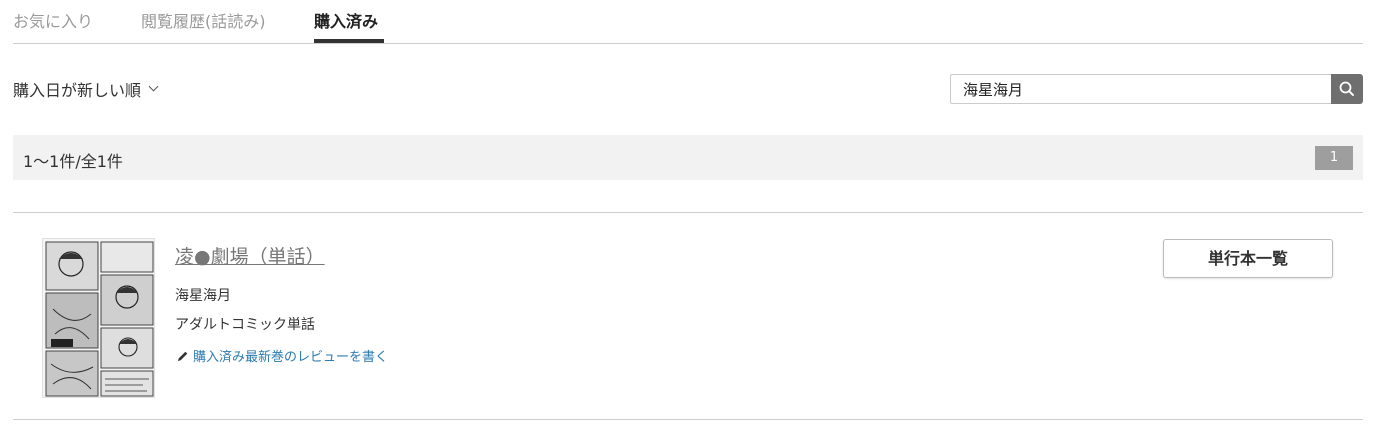 The width and height of the screenshot is (1380, 426). What do you see at coordinates (688, 212) in the screenshot?
I see `divider-top` at bounding box center [688, 212].